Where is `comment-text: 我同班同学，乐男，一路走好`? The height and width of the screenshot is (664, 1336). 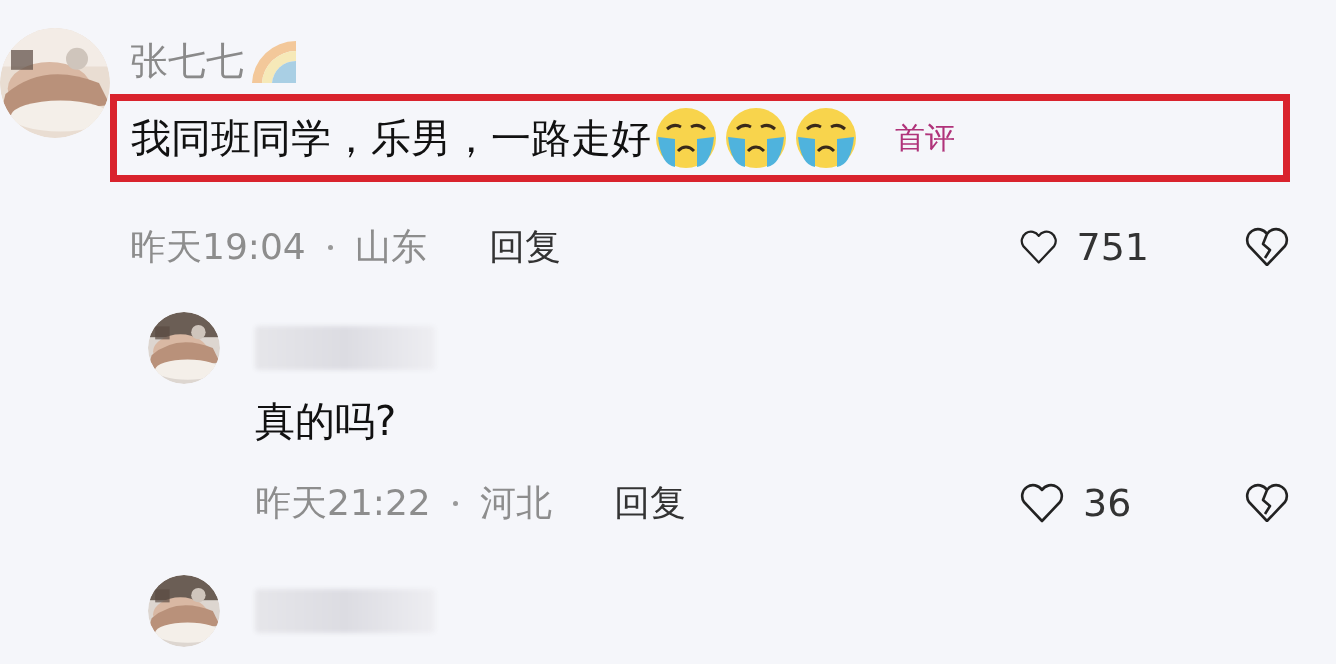
comment-text: 我同班同学，乐男，一路走好 is located at coordinates (391, 138).